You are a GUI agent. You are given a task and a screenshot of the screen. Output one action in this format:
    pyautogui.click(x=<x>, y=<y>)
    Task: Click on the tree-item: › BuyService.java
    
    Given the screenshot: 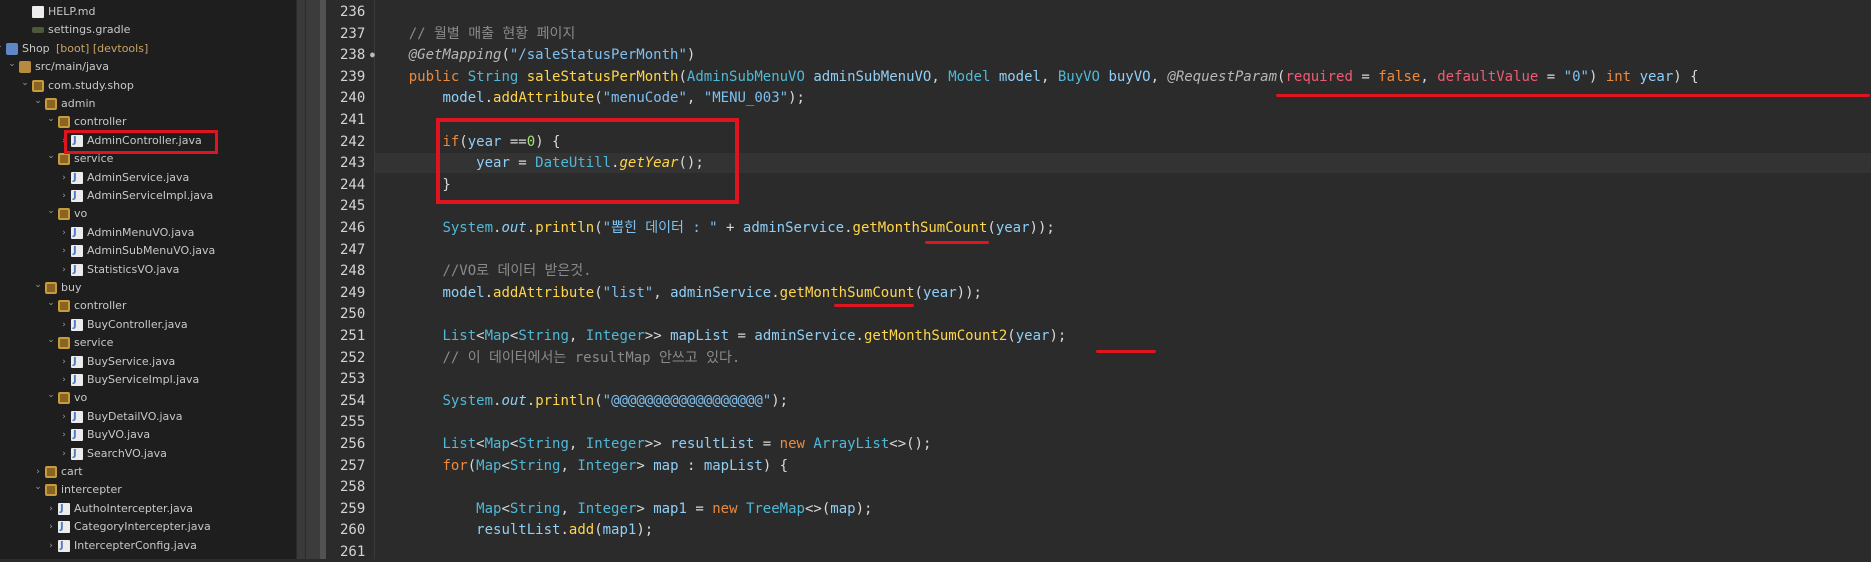 What is the action you would take?
    pyautogui.click(x=145, y=362)
    